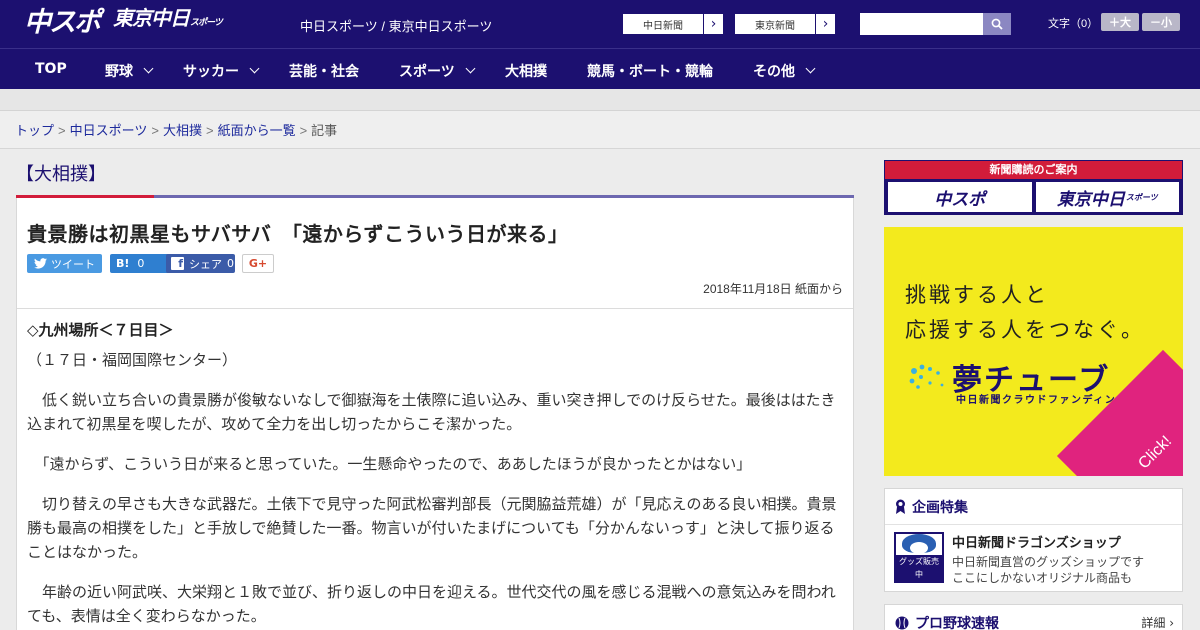  Describe the element at coordinates (1042, 400) in the screenshot. I see `ad-brand-sub: 中日新聞クラウドファンディング` at that location.